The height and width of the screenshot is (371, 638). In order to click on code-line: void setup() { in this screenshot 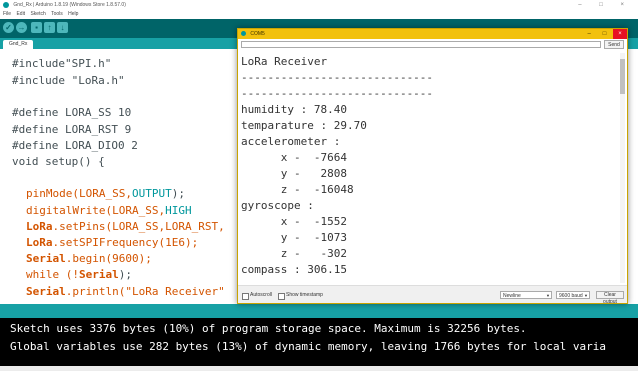, I will do `click(58, 161)`.